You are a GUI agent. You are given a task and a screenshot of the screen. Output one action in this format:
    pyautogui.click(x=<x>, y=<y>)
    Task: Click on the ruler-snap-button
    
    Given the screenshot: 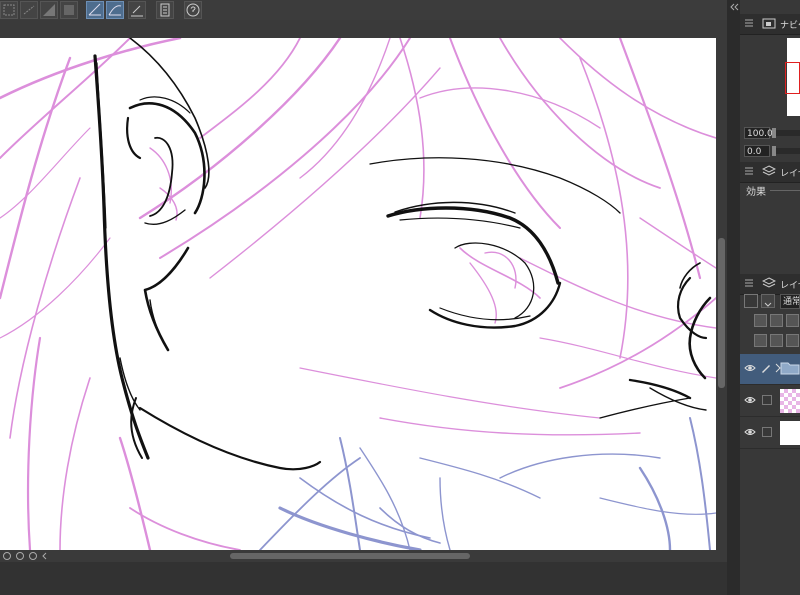 What is the action you would take?
    pyautogui.click(x=95, y=10)
    